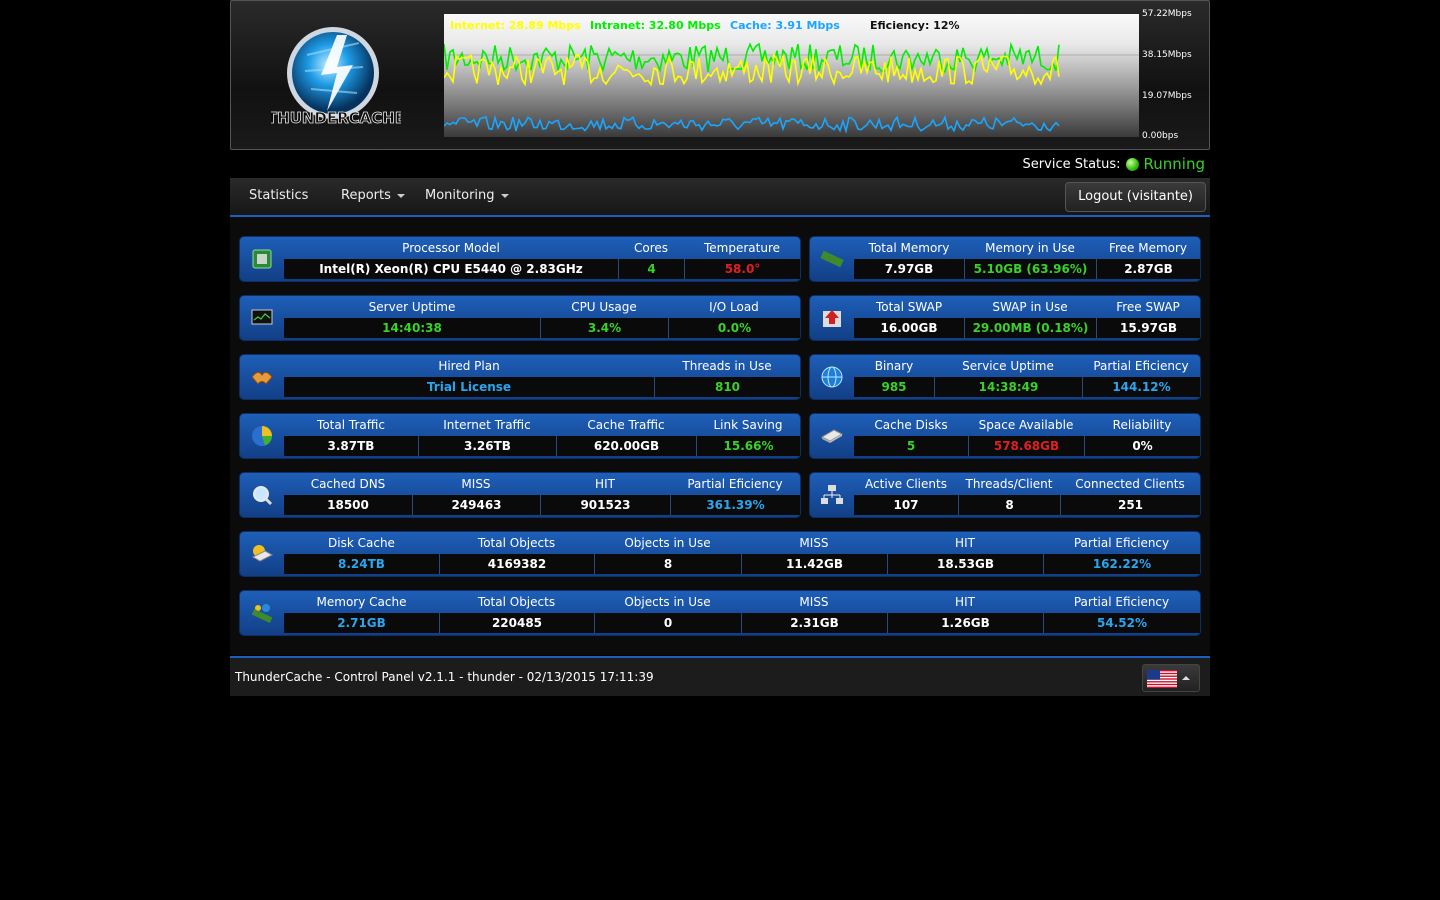 The image size is (1440, 900). What do you see at coordinates (1071, 164) in the screenshot?
I see `service-status-label: Service Status:` at bounding box center [1071, 164].